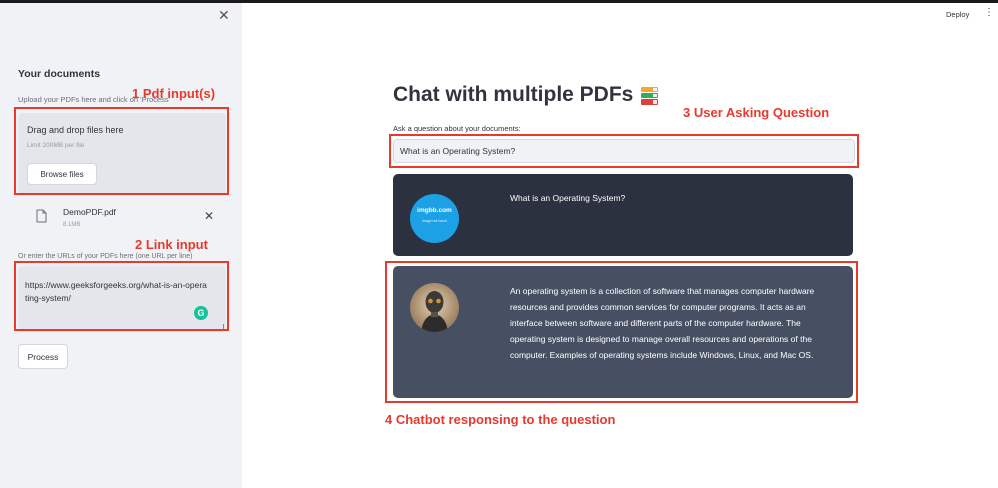 This screenshot has width=998, height=488. What do you see at coordinates (649, 96) in the screenshot?
I see `books-icon` at bounding box center [649, 96].